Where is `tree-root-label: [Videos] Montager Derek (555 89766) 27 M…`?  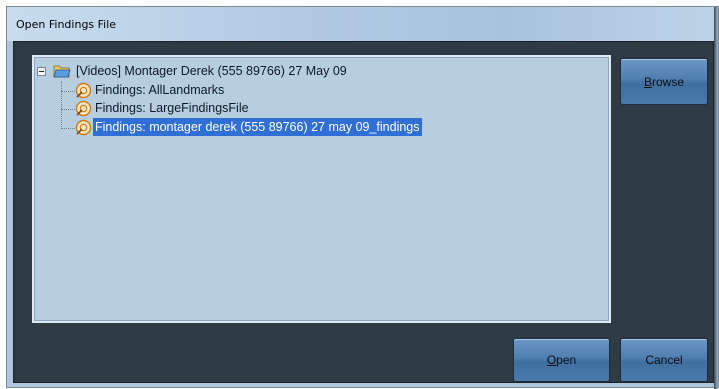
tree-root-label: [Videos] Montager Derek (555 89766) 27 M… is located at coordinates (211, 71).